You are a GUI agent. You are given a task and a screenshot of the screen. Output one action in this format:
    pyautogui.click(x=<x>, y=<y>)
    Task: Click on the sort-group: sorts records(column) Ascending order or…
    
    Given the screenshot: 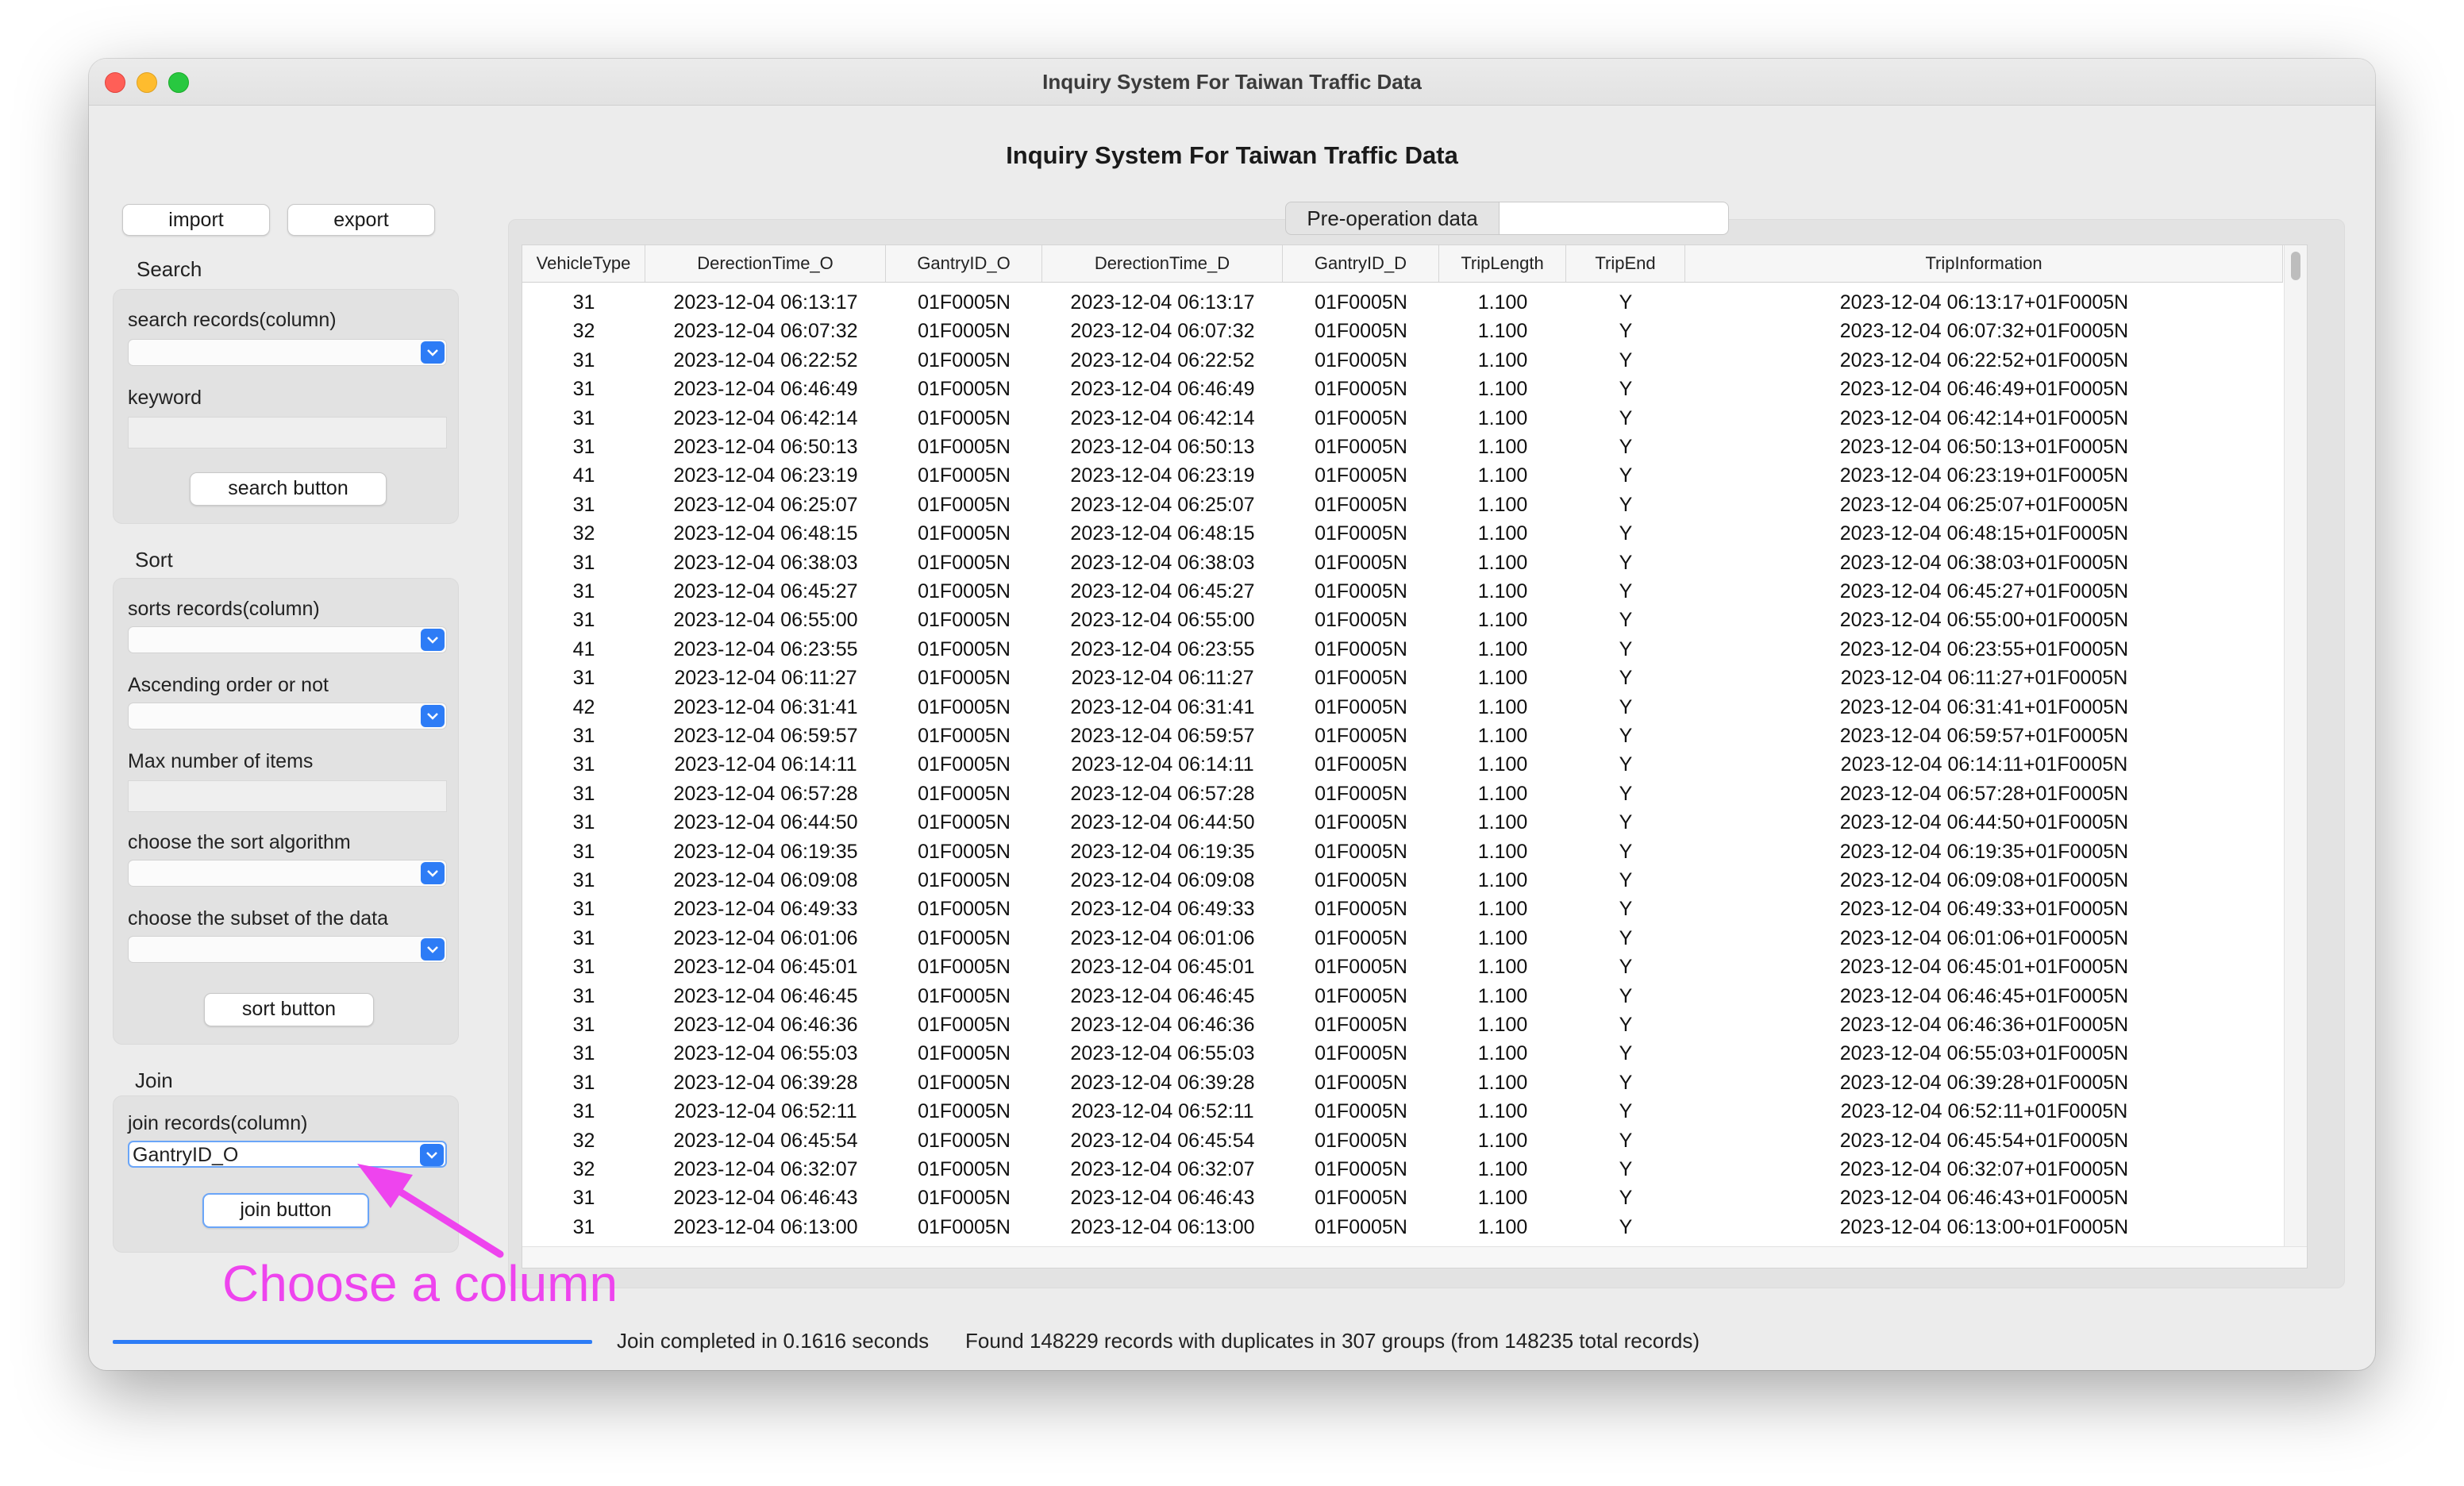 What is the action you would take?
    pyautogui.click(x=286, y=811)
    